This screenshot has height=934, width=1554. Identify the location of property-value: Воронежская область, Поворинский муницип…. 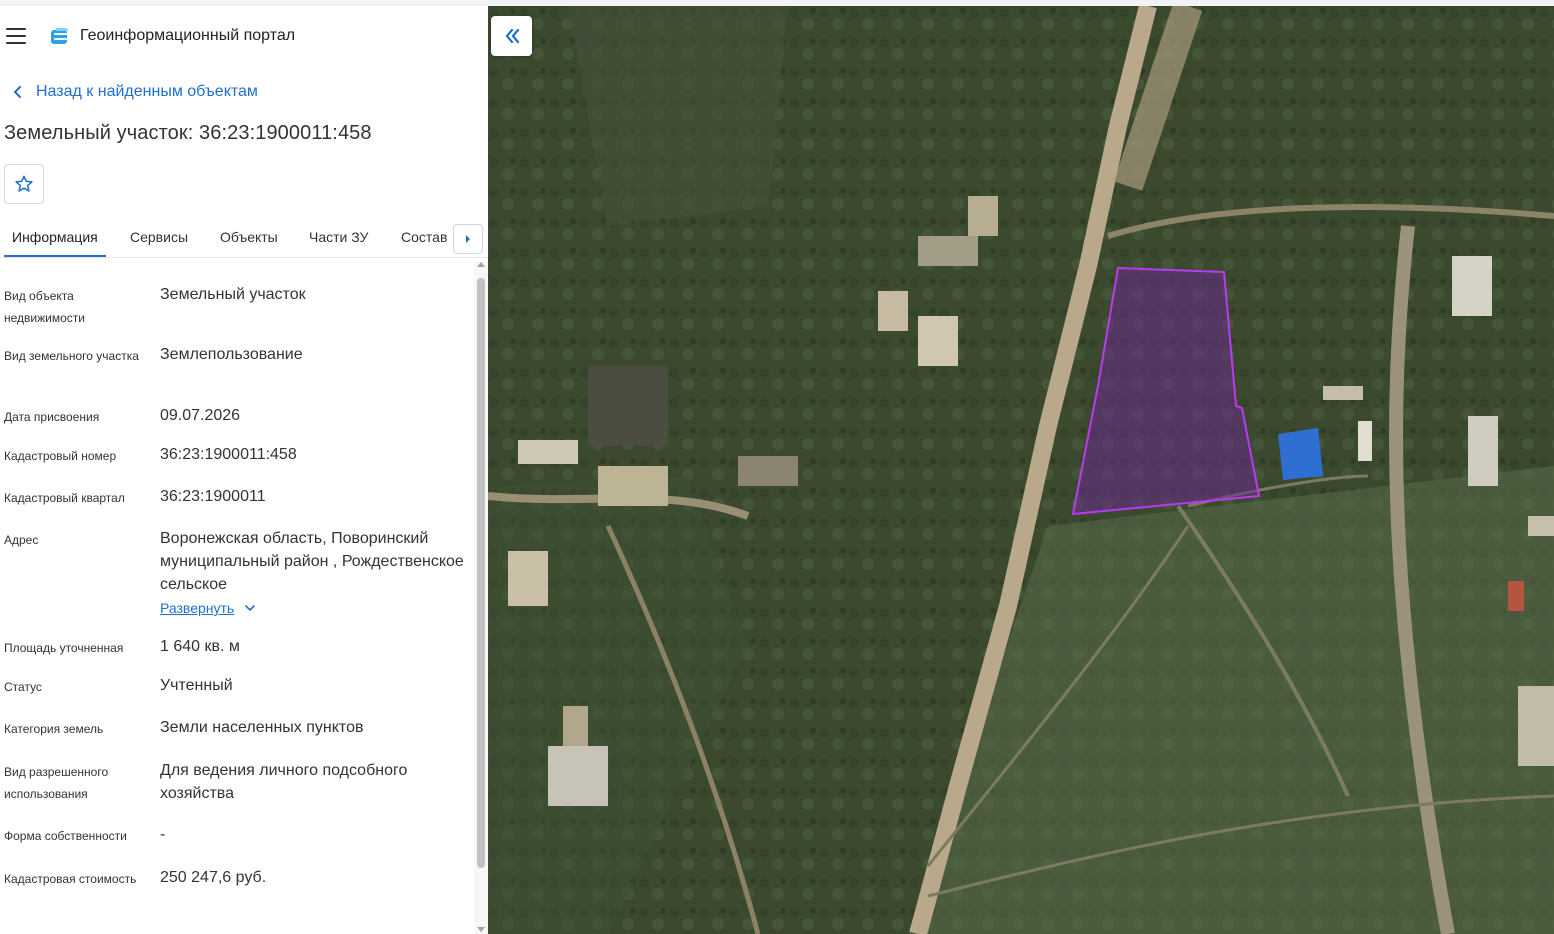
(312, 561).